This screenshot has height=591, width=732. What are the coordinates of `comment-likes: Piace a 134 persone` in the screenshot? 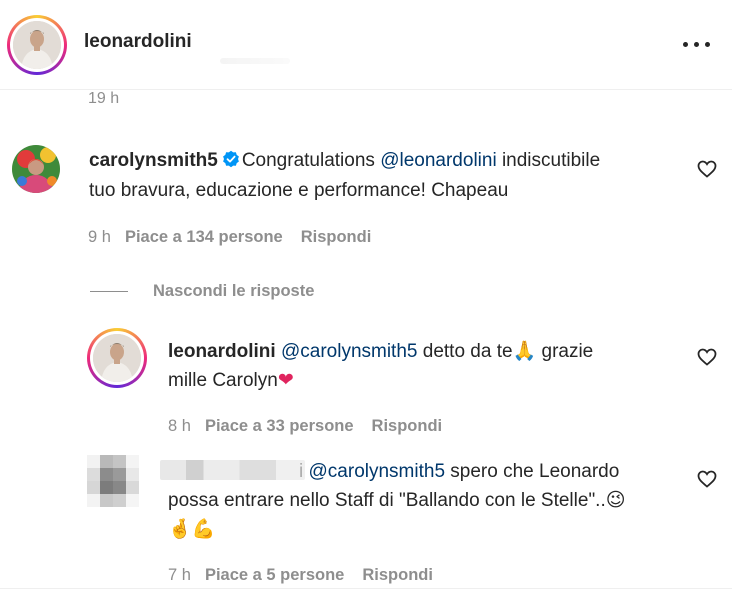 It's located at (204, 237).